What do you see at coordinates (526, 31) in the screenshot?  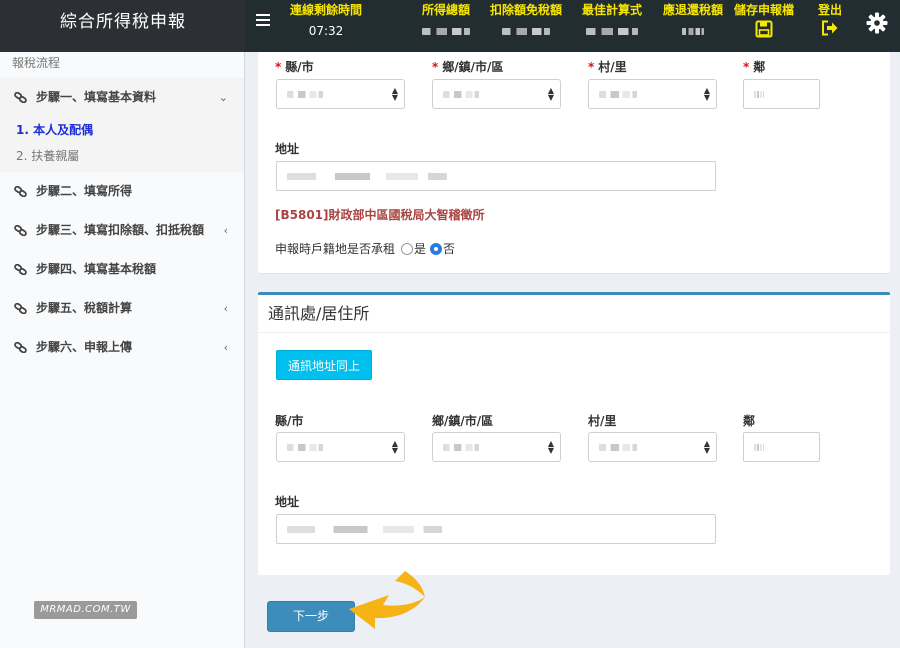 I see `deduction-redacted` at bounding box center [526, 31].